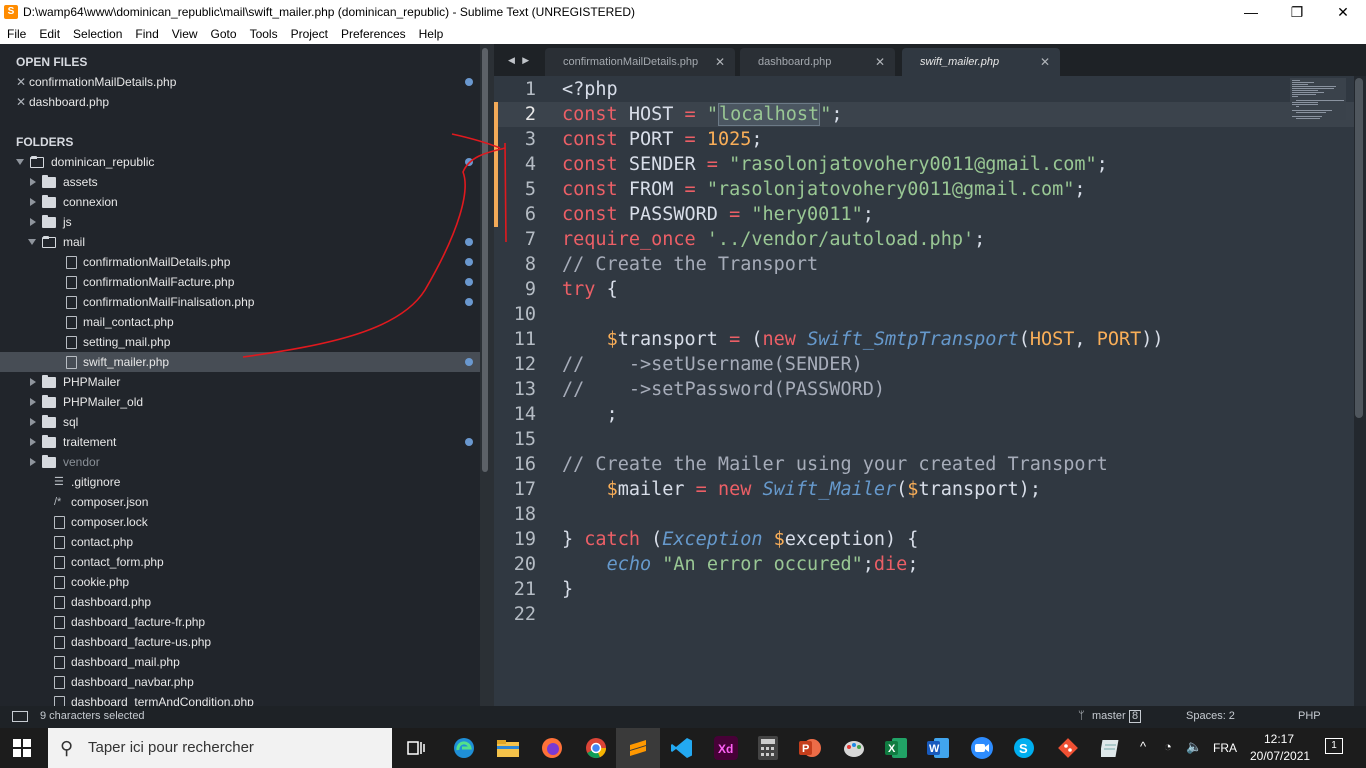 The image size is (1366, 768). What do you see at coordinates (511, 60) in the screenshot?
I see `tab-prev-icon: ◀` at bounding box center [511, 60].